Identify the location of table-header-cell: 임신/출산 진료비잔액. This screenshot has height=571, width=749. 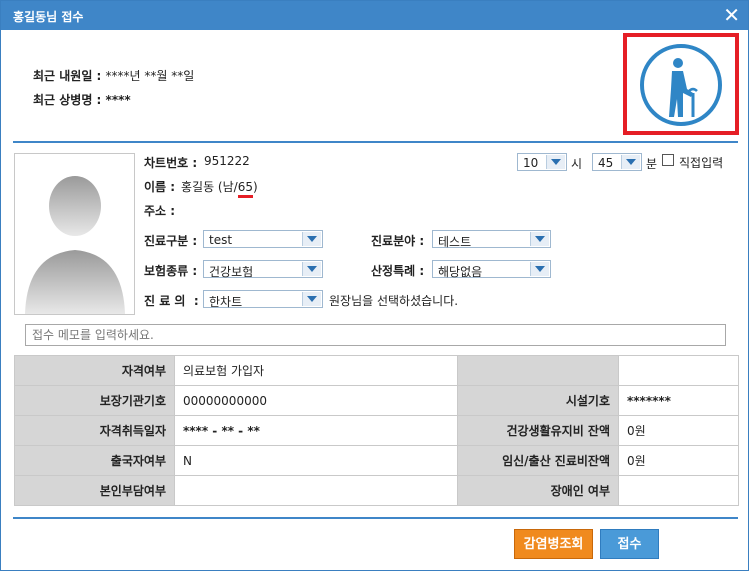
(538, 460).